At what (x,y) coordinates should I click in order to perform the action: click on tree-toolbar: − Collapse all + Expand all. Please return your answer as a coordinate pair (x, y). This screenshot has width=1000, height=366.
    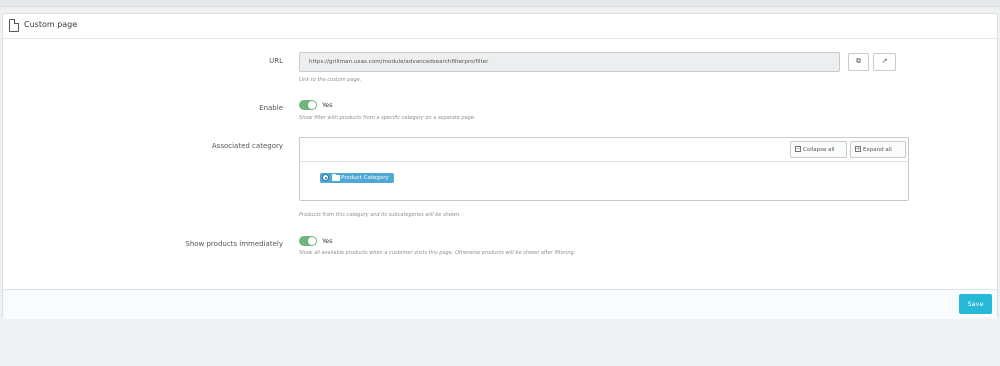
    Looking at the image, I should click on (604, 150).